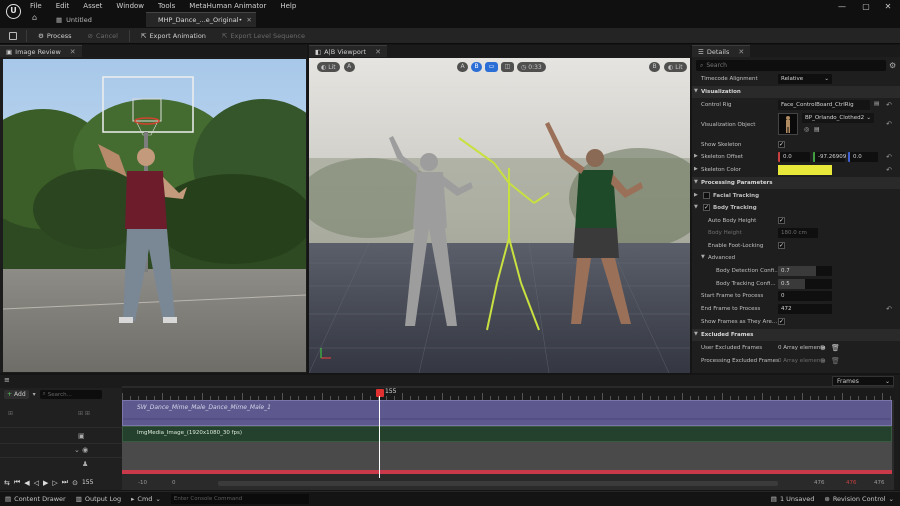 The image size is (900, 506). What do you see at coordinates (98, 499) in the screenshot?
I see `output-log-button: ▥ Output Log` at bounding box center [98, 499].